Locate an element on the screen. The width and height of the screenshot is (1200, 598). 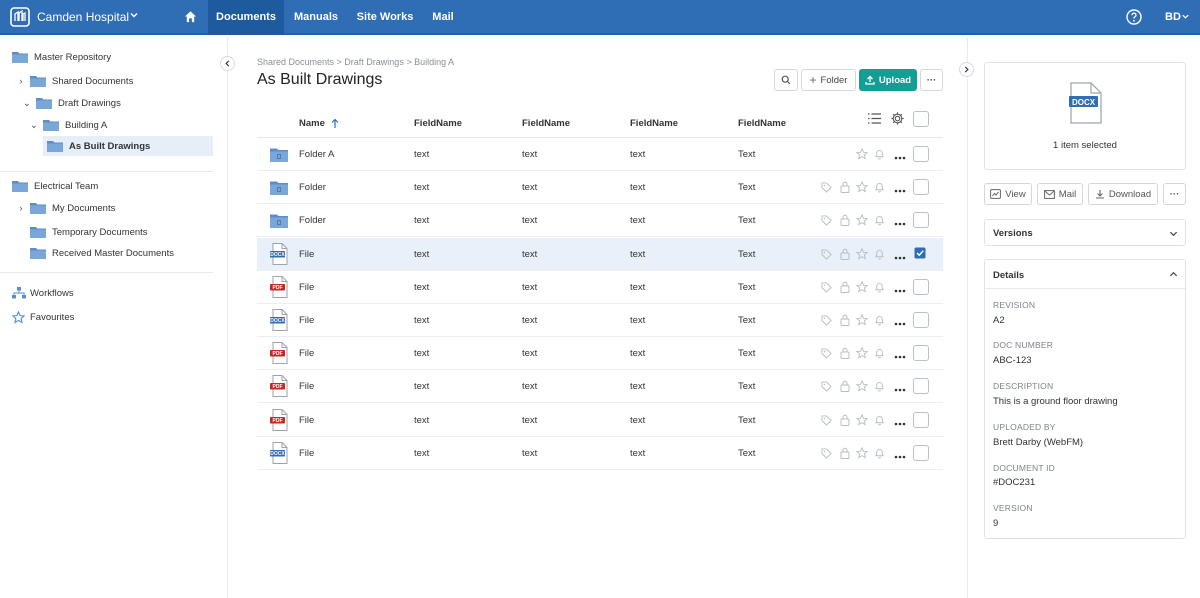
user-menu: BD is located at coordinates (1173, 17).